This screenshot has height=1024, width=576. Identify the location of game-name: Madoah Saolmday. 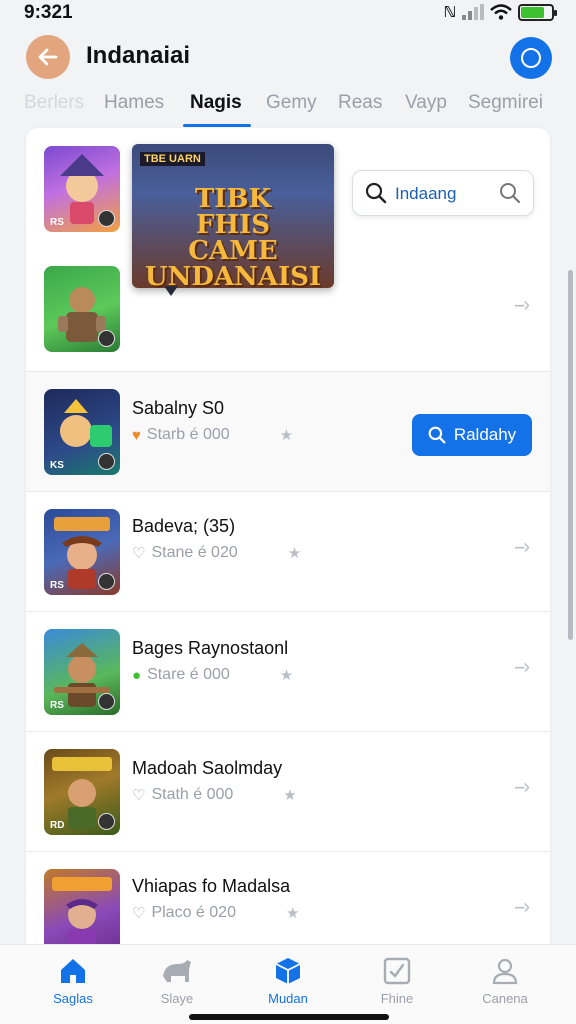
(207, 768).